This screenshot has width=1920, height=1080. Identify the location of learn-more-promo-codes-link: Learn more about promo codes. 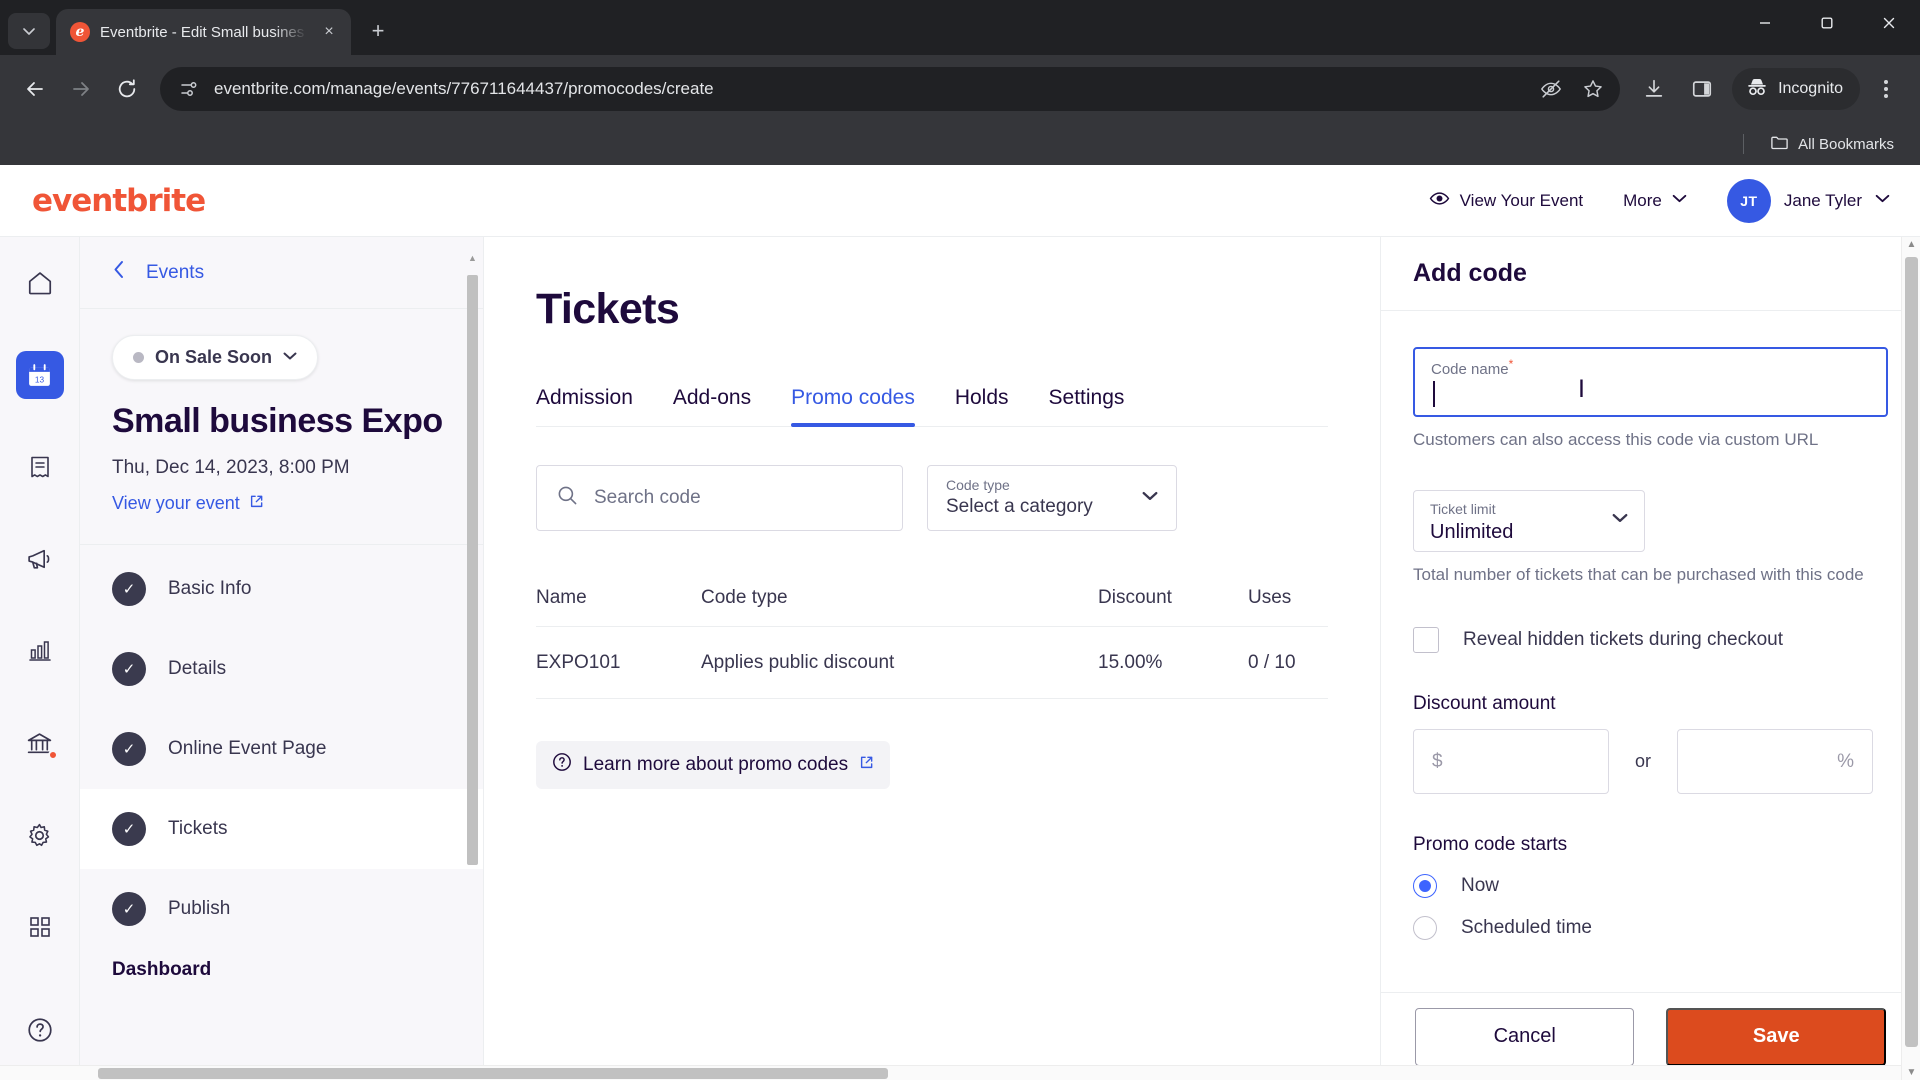
(713, 765).